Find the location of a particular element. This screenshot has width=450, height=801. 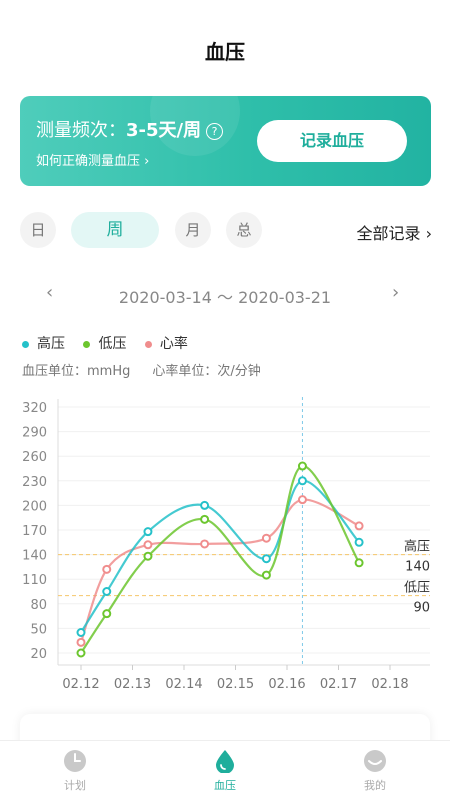

x-tick-label: 02.17 is located at coordinates (338, 684).